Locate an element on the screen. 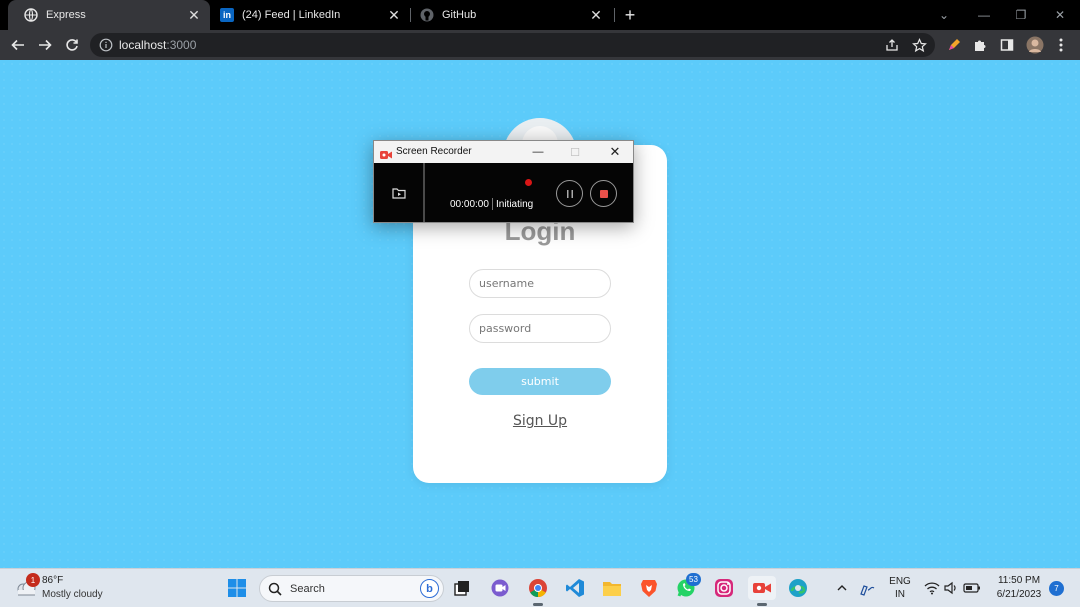  chrome-active-indicator is located at coordinates (538, 604).